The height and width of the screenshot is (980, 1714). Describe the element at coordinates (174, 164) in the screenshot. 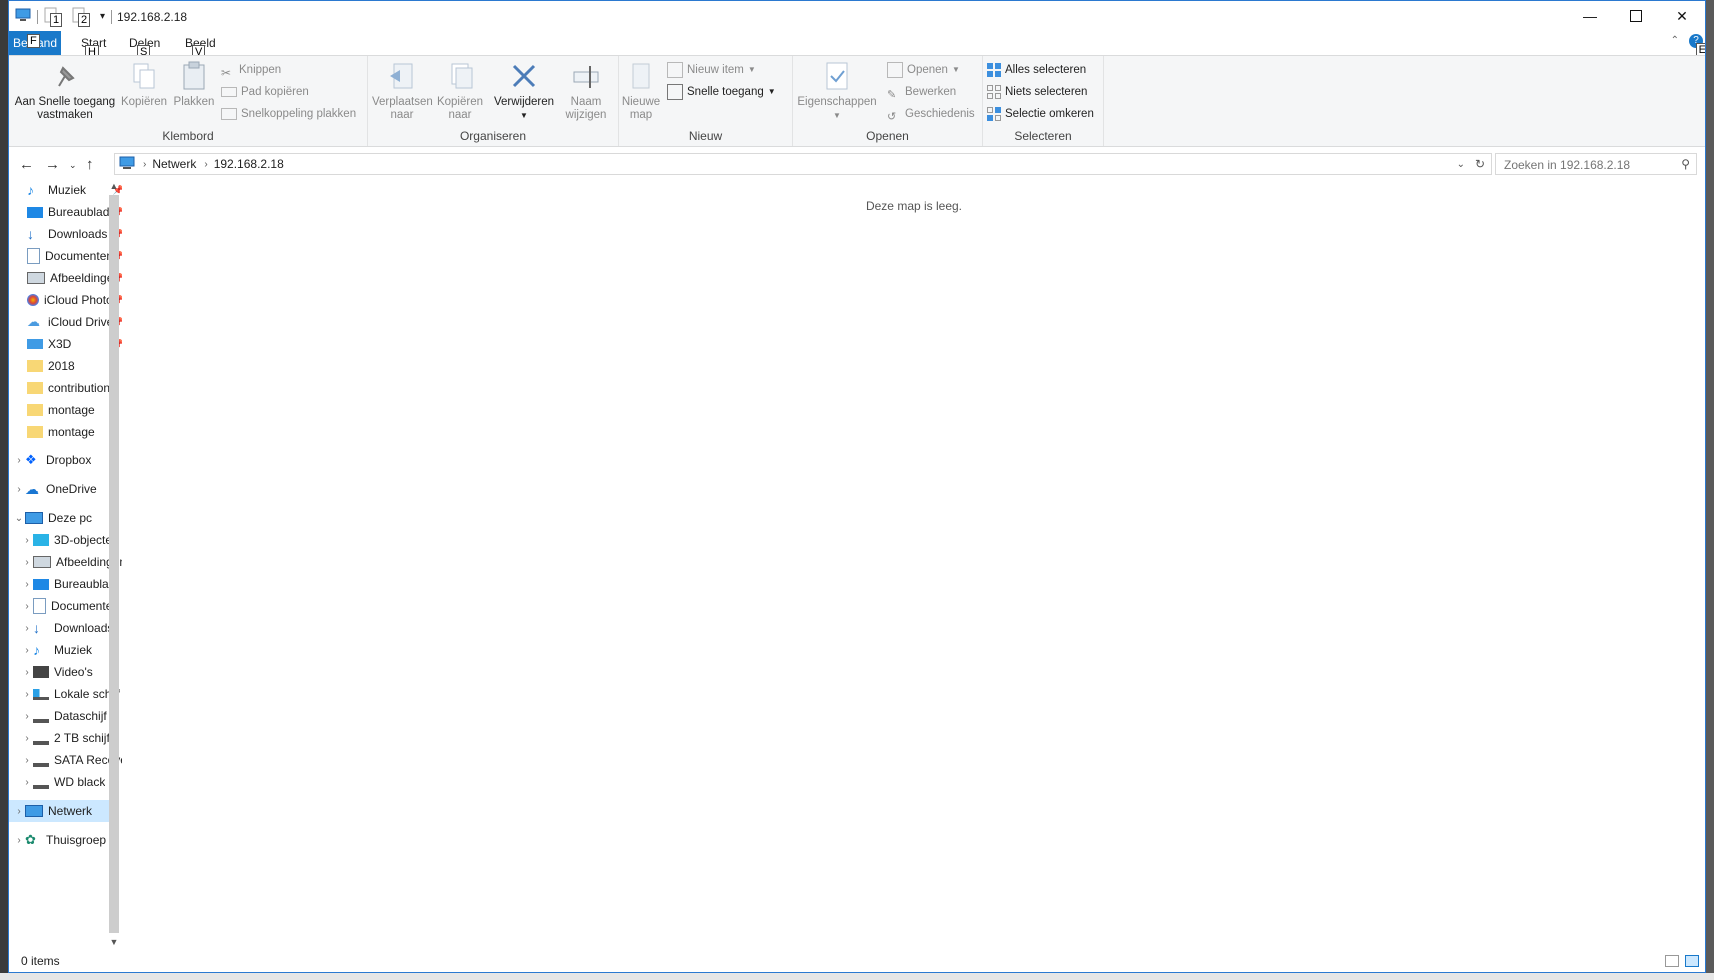

I see `breadcrumb-netwerk: Netwerk` at that location.